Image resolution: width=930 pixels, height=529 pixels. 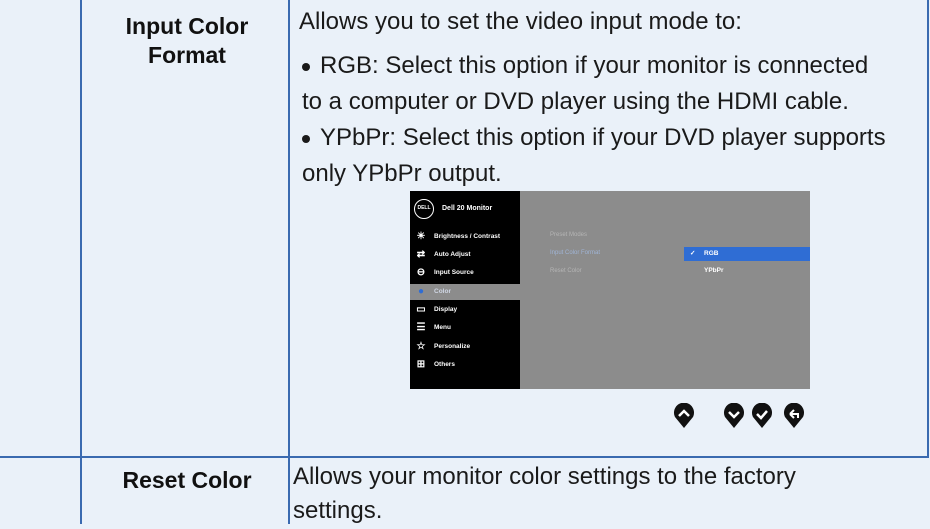 What do you see at coordinates (81, 262) in the screenshot?
I see `table-border-left` at bounding box center [81, 262].